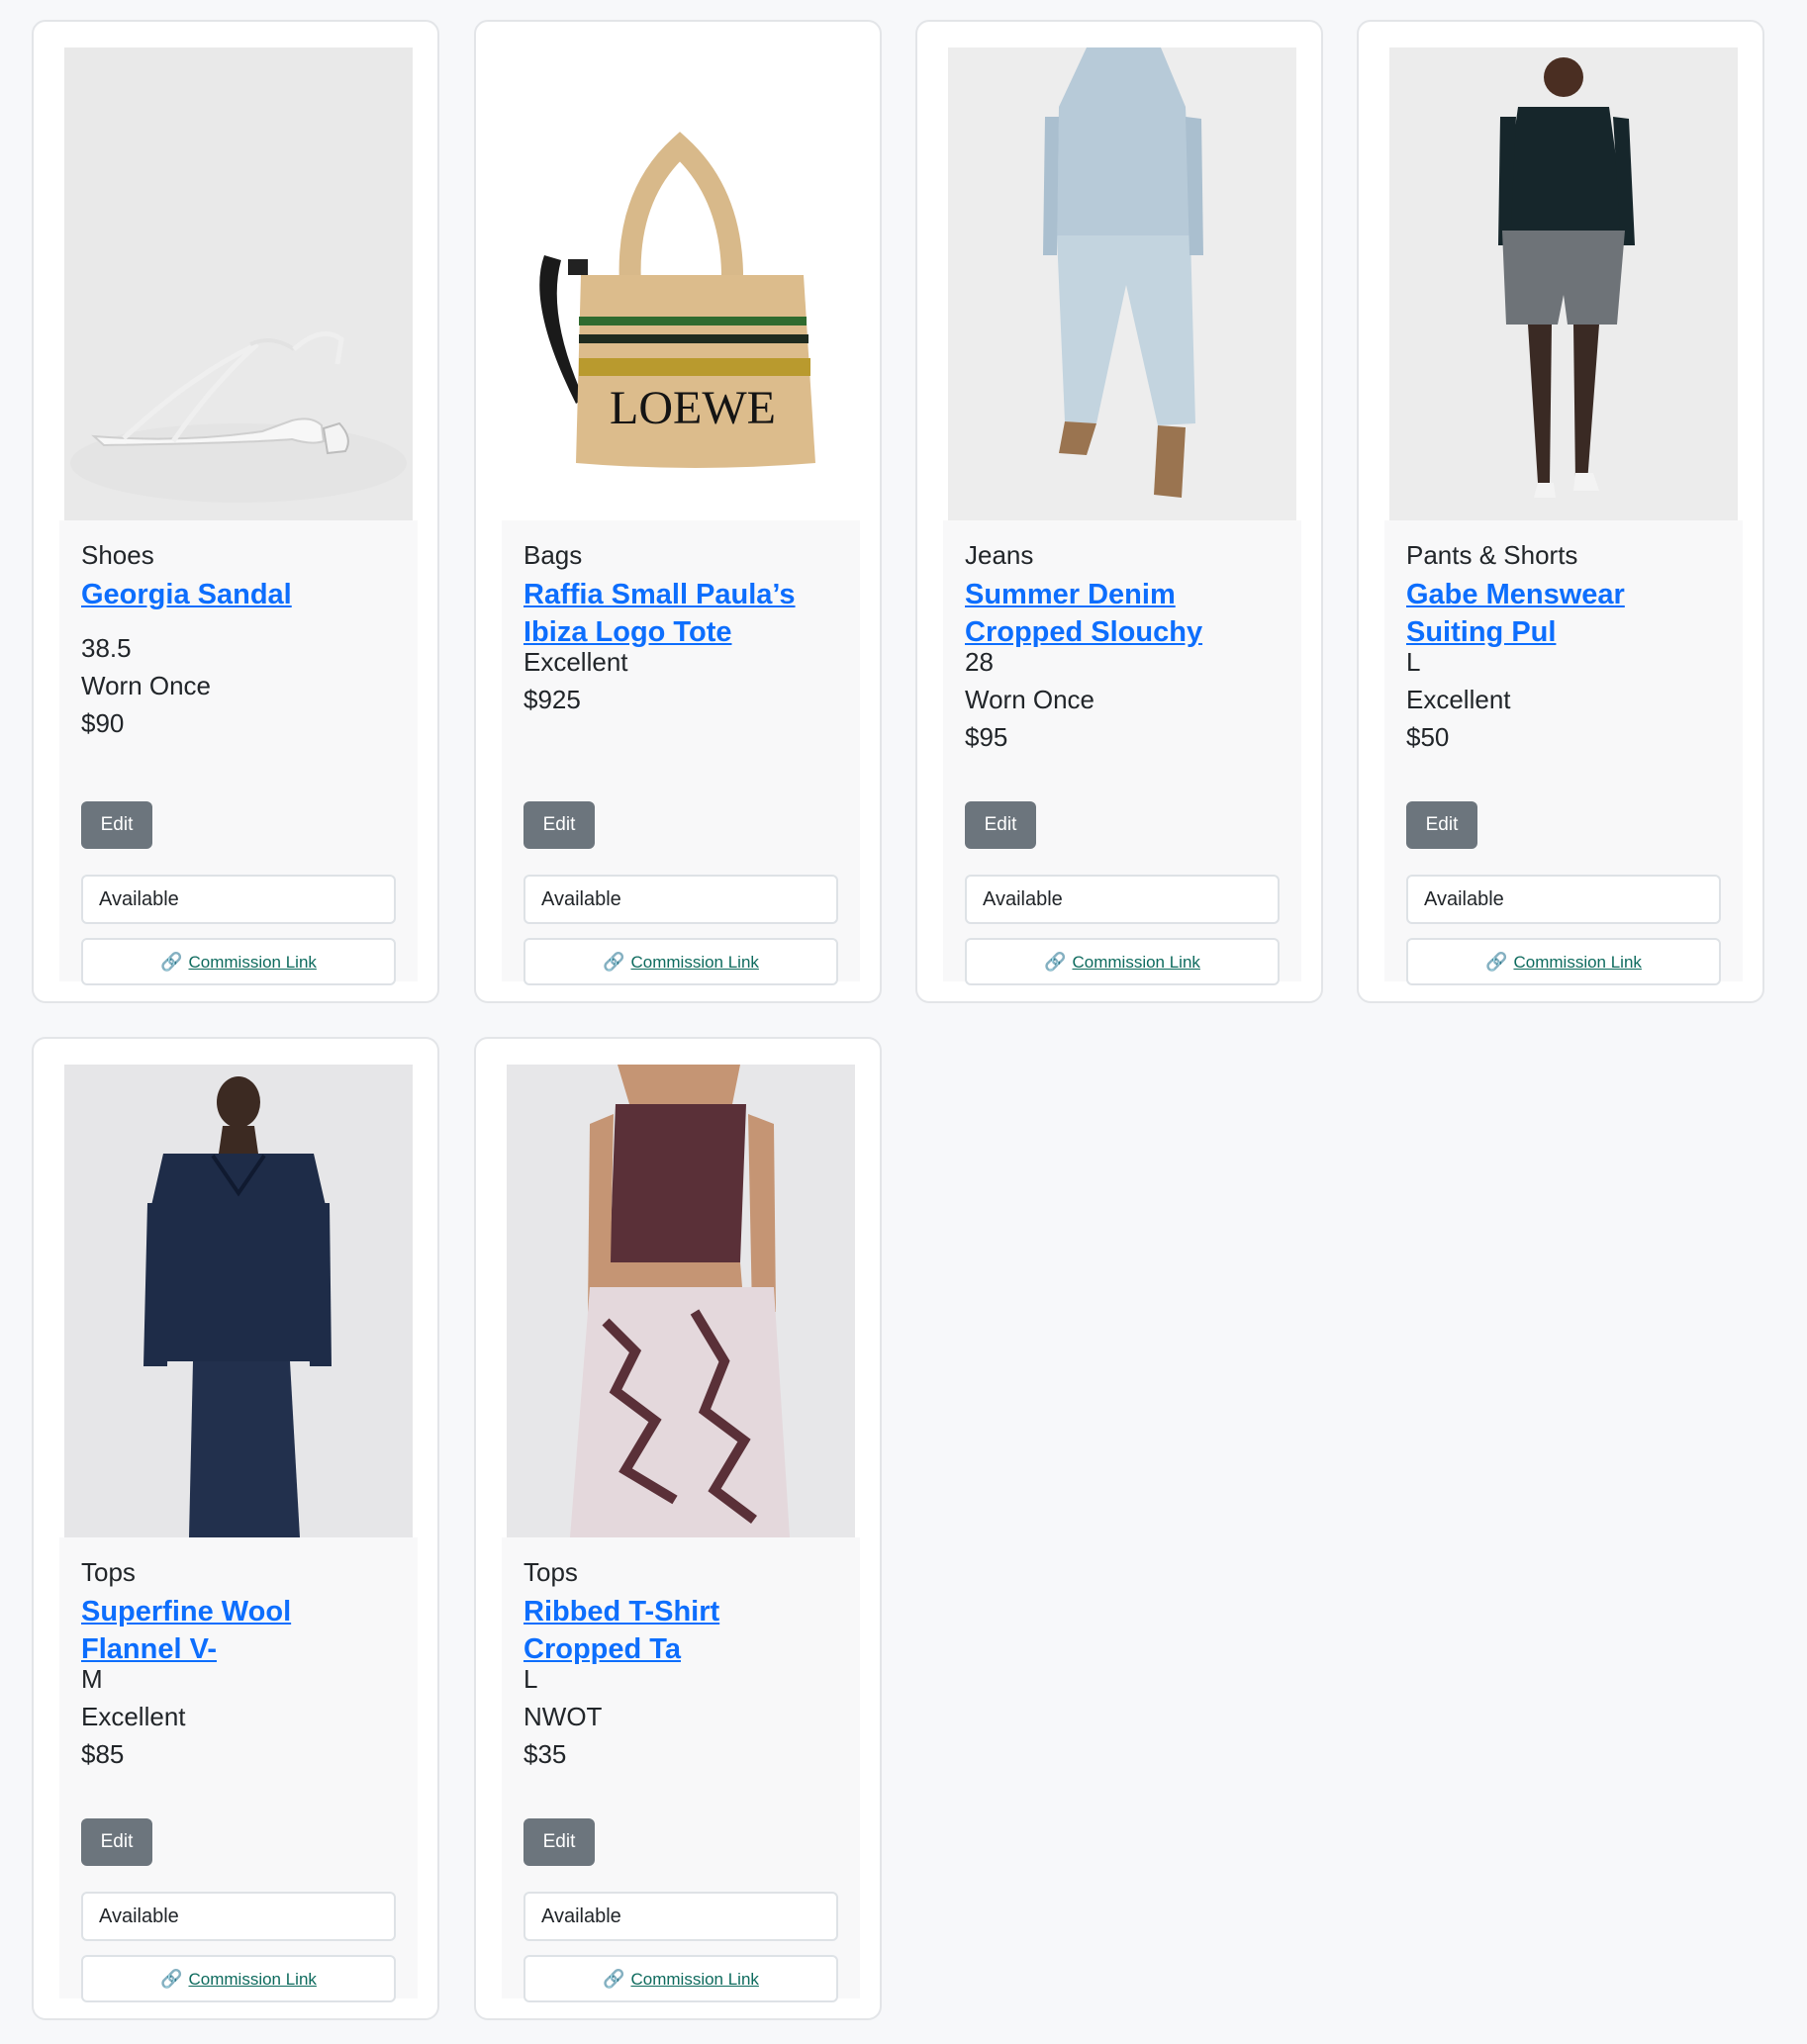 This screenshot has height=2044, width=1807. I want to click on product-title-link: Gabe Menswear Suiting Pul, so click(1530, 613).